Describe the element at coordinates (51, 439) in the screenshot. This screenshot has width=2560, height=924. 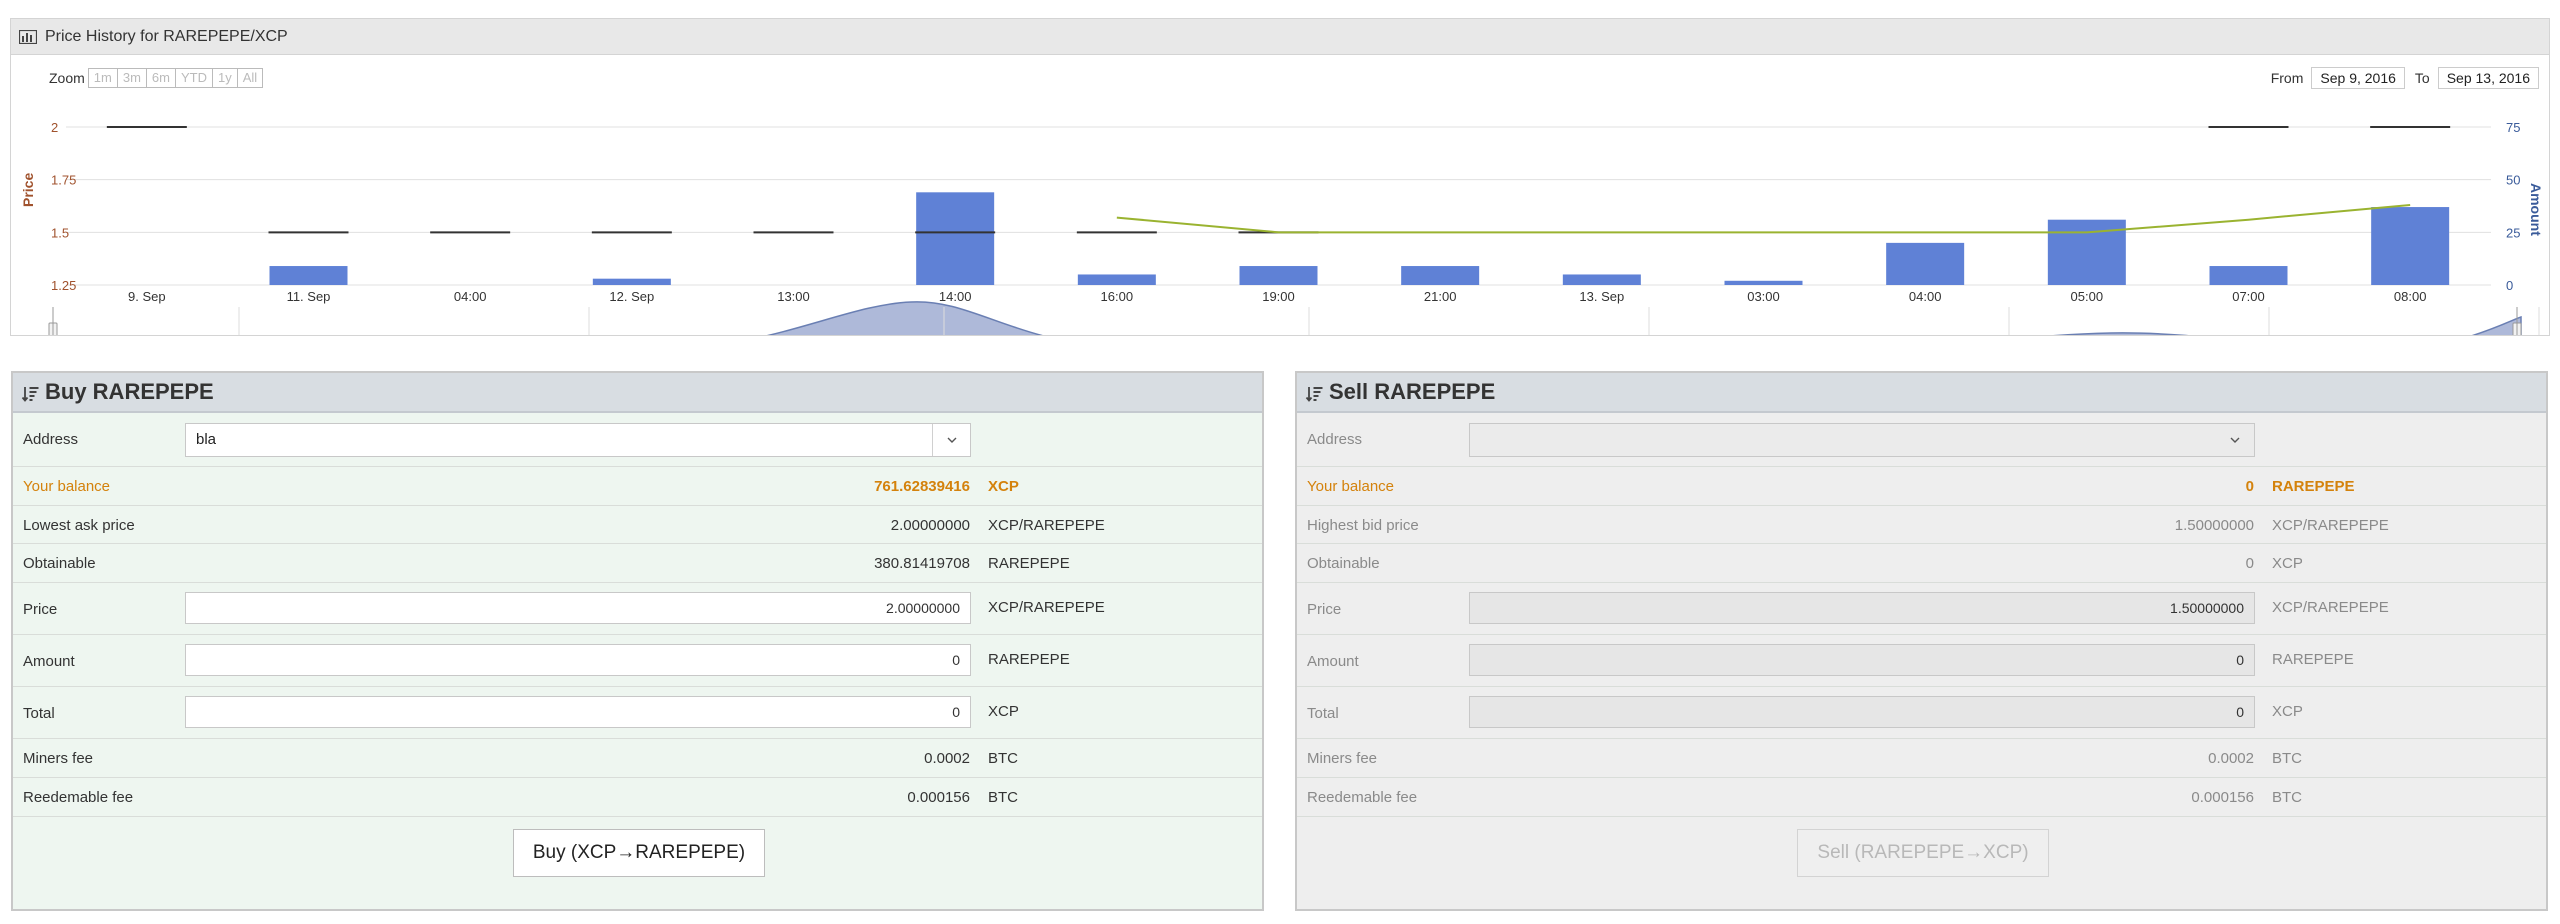
I see `buy-address-label: Address` at that location.